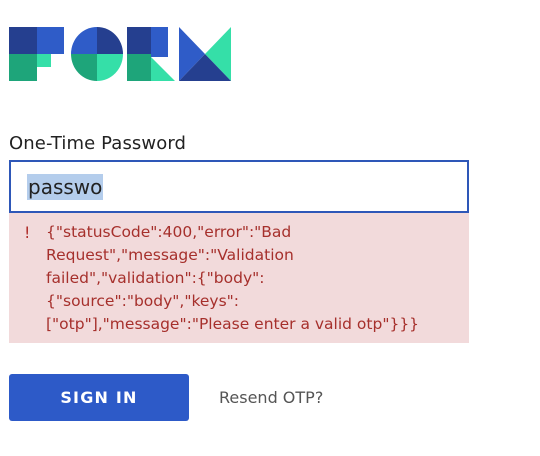  Describe the element at coordinates (271, 397) in the screenshot. I see `resend-otp-link: Resend OTP?` at that location.